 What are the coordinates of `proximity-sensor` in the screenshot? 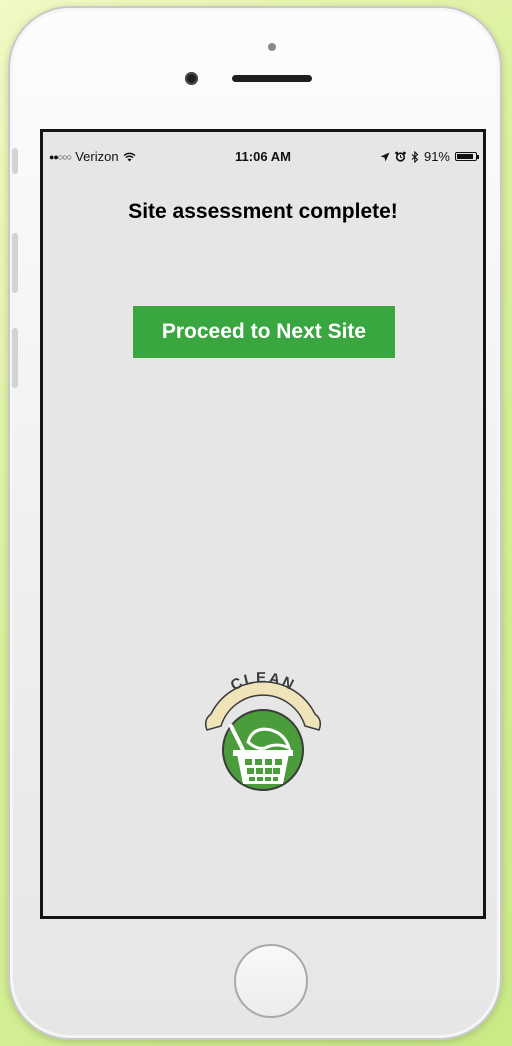 It's located at (272, 47).